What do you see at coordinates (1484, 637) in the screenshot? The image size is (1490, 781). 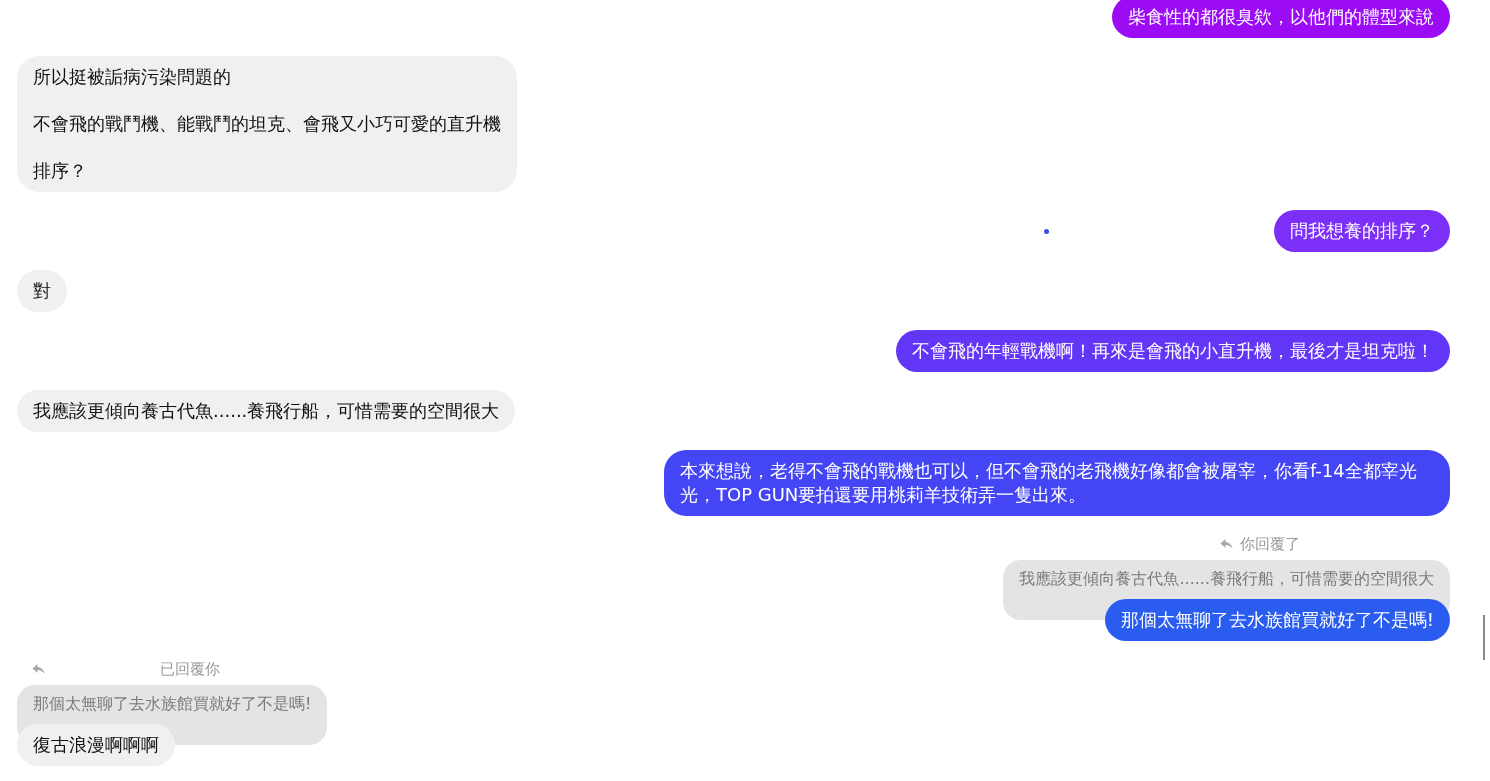 I see `scrollbar-thumb` at bounding box center [1484, 637].